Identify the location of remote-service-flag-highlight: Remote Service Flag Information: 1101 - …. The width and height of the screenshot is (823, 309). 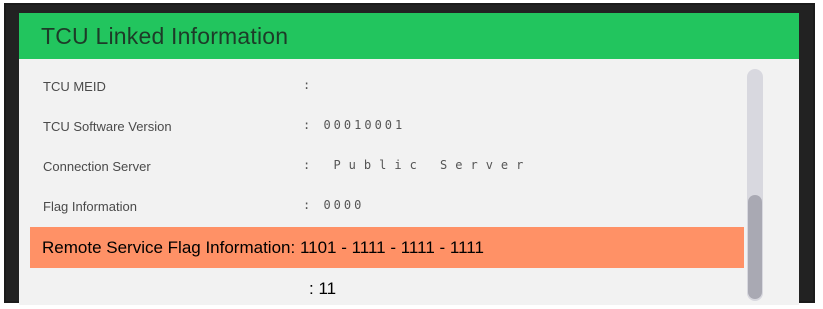
(387, 247).